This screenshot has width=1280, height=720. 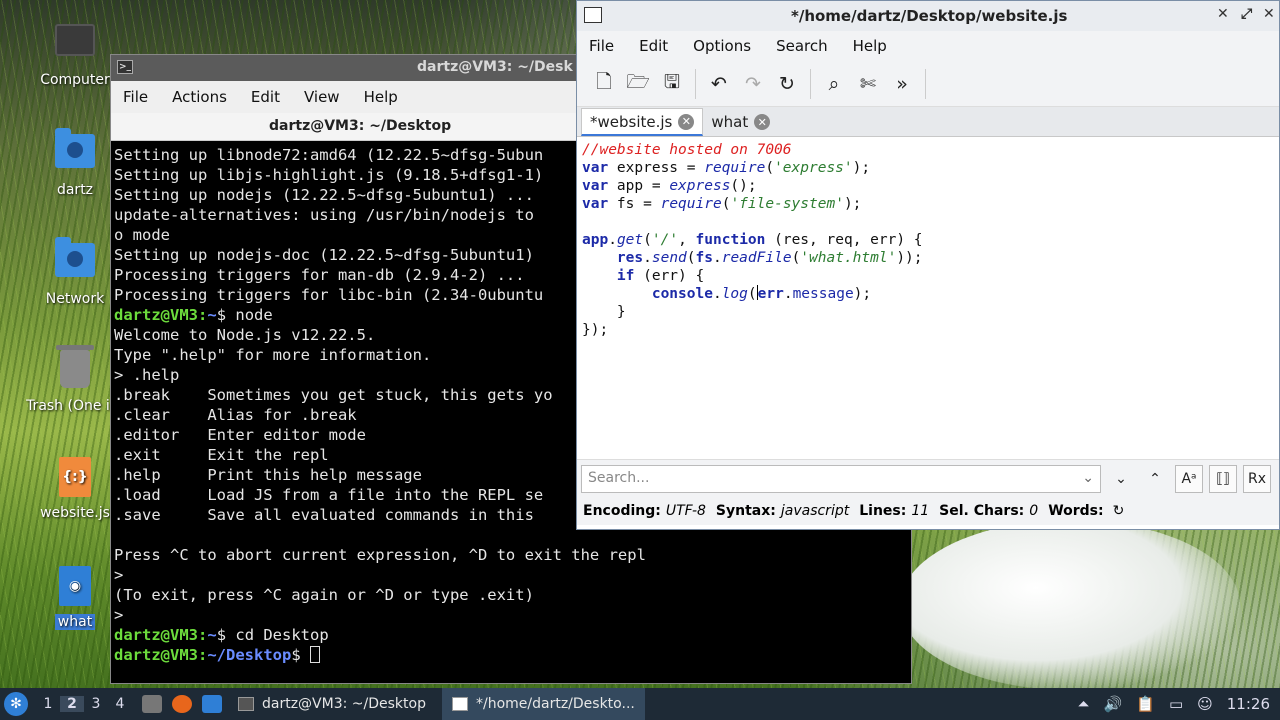 I want to click on toolbar-divider, so click(x=695, y=83).